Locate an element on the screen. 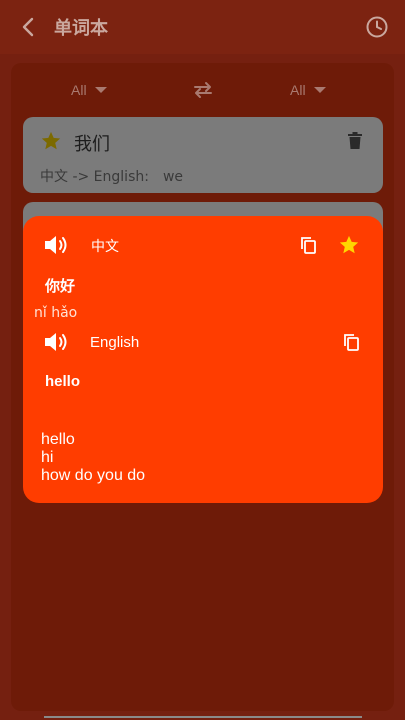 The width and height of the screenshot is (405, 720). list-item: 我们 中文 -> English: we is located at coordinates (203, 155).